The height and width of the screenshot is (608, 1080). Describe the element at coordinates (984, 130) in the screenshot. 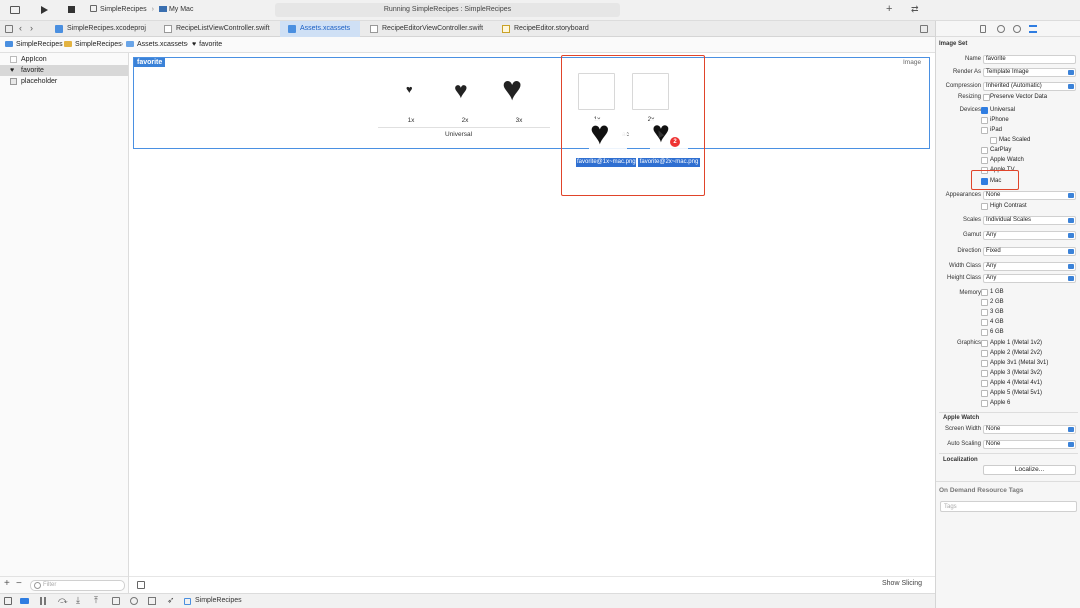

I see `device-checkbox-ipad` at that location.